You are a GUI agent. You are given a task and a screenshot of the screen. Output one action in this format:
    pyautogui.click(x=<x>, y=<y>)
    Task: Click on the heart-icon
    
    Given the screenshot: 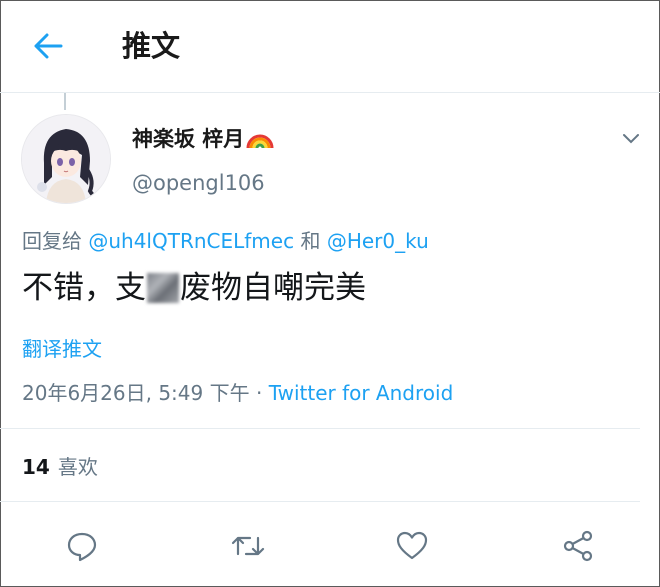 What is the action you would take?
    pyautogui.click(x=412, y=545)
    